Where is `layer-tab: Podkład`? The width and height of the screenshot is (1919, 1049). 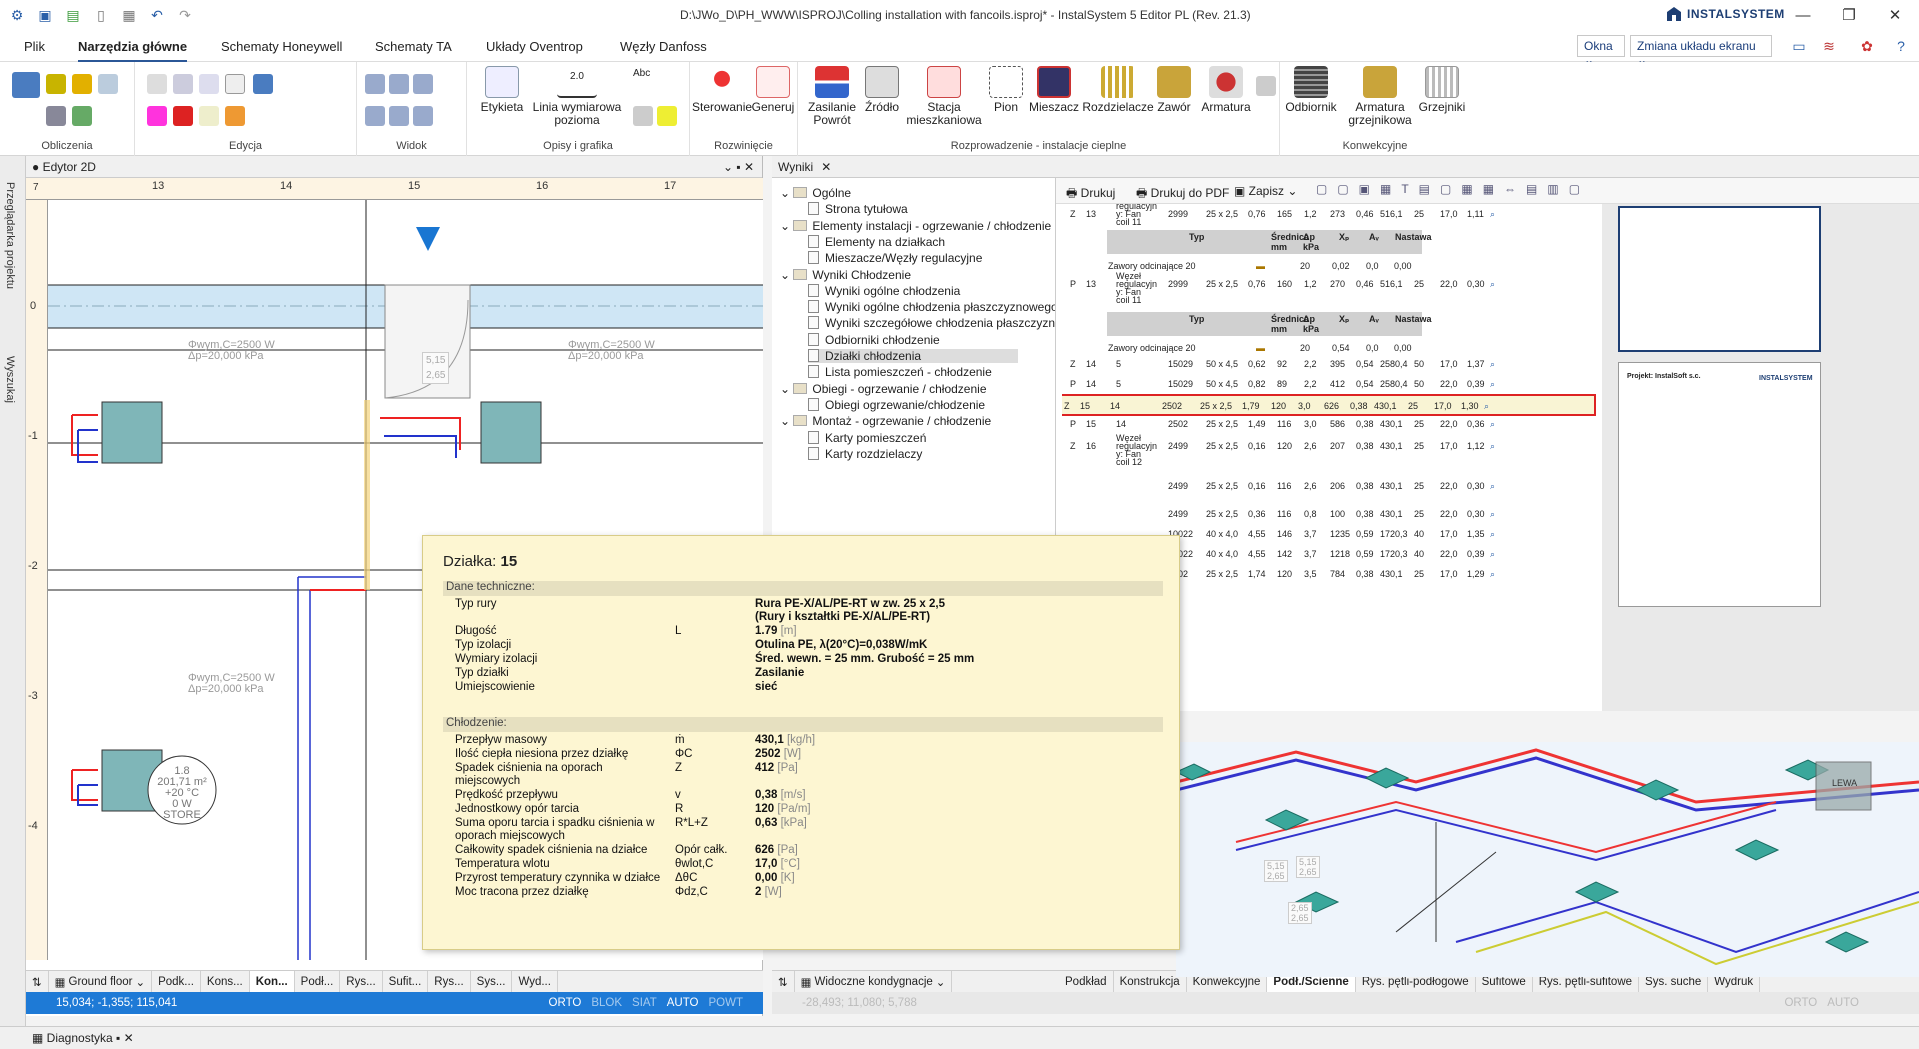 layer-tab: Podkład is located at coordinates (1086, 981).